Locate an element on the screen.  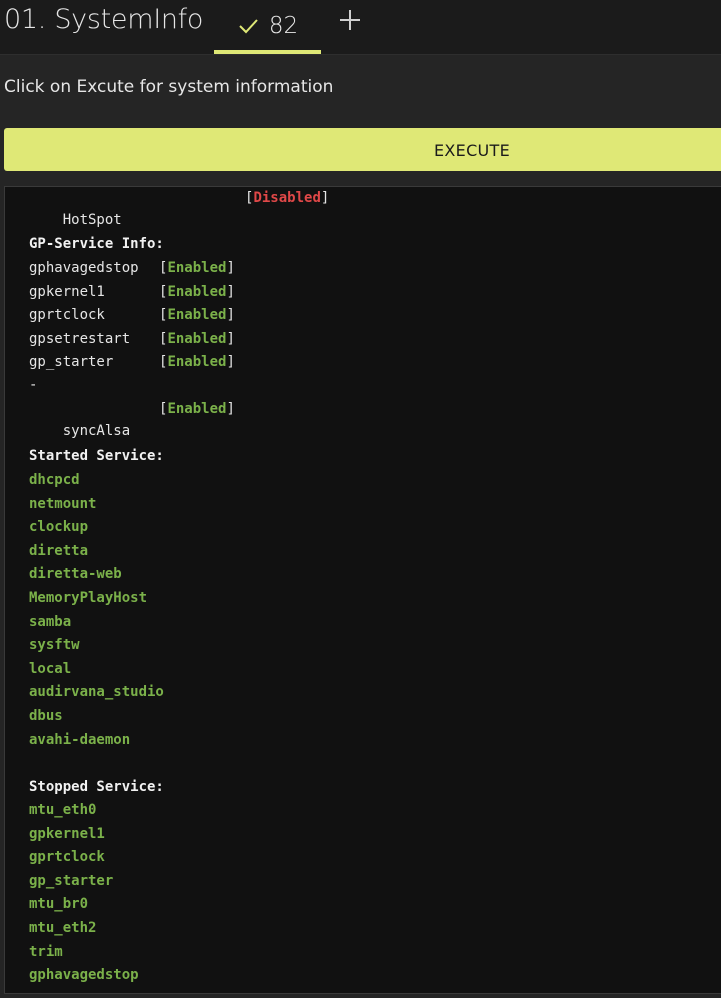
hotspot-status: Disabled is located at coordinates (287, 198).